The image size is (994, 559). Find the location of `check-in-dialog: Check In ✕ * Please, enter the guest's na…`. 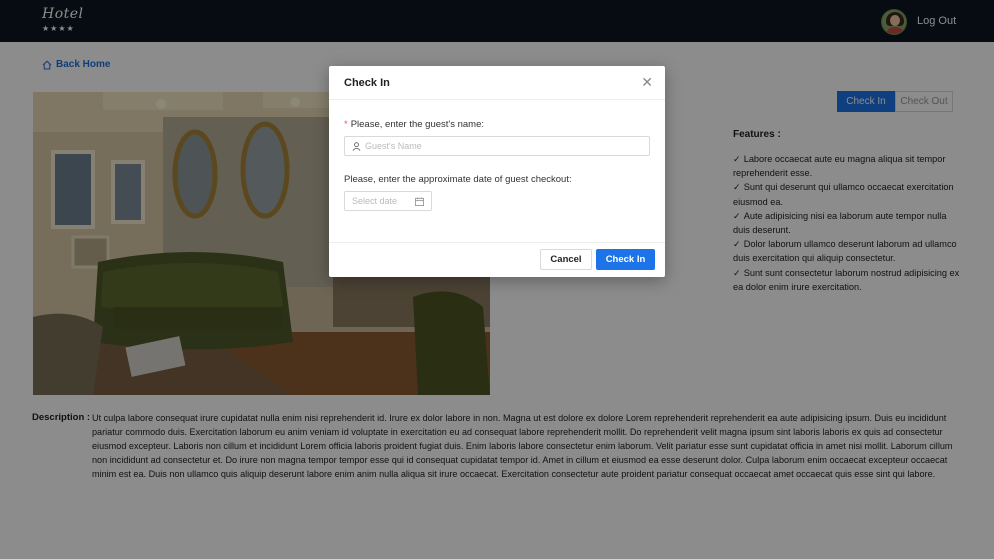

check-in-dialog: Check In ✕ * Please, enter the guest's na… is located at coordinates (497, 171).